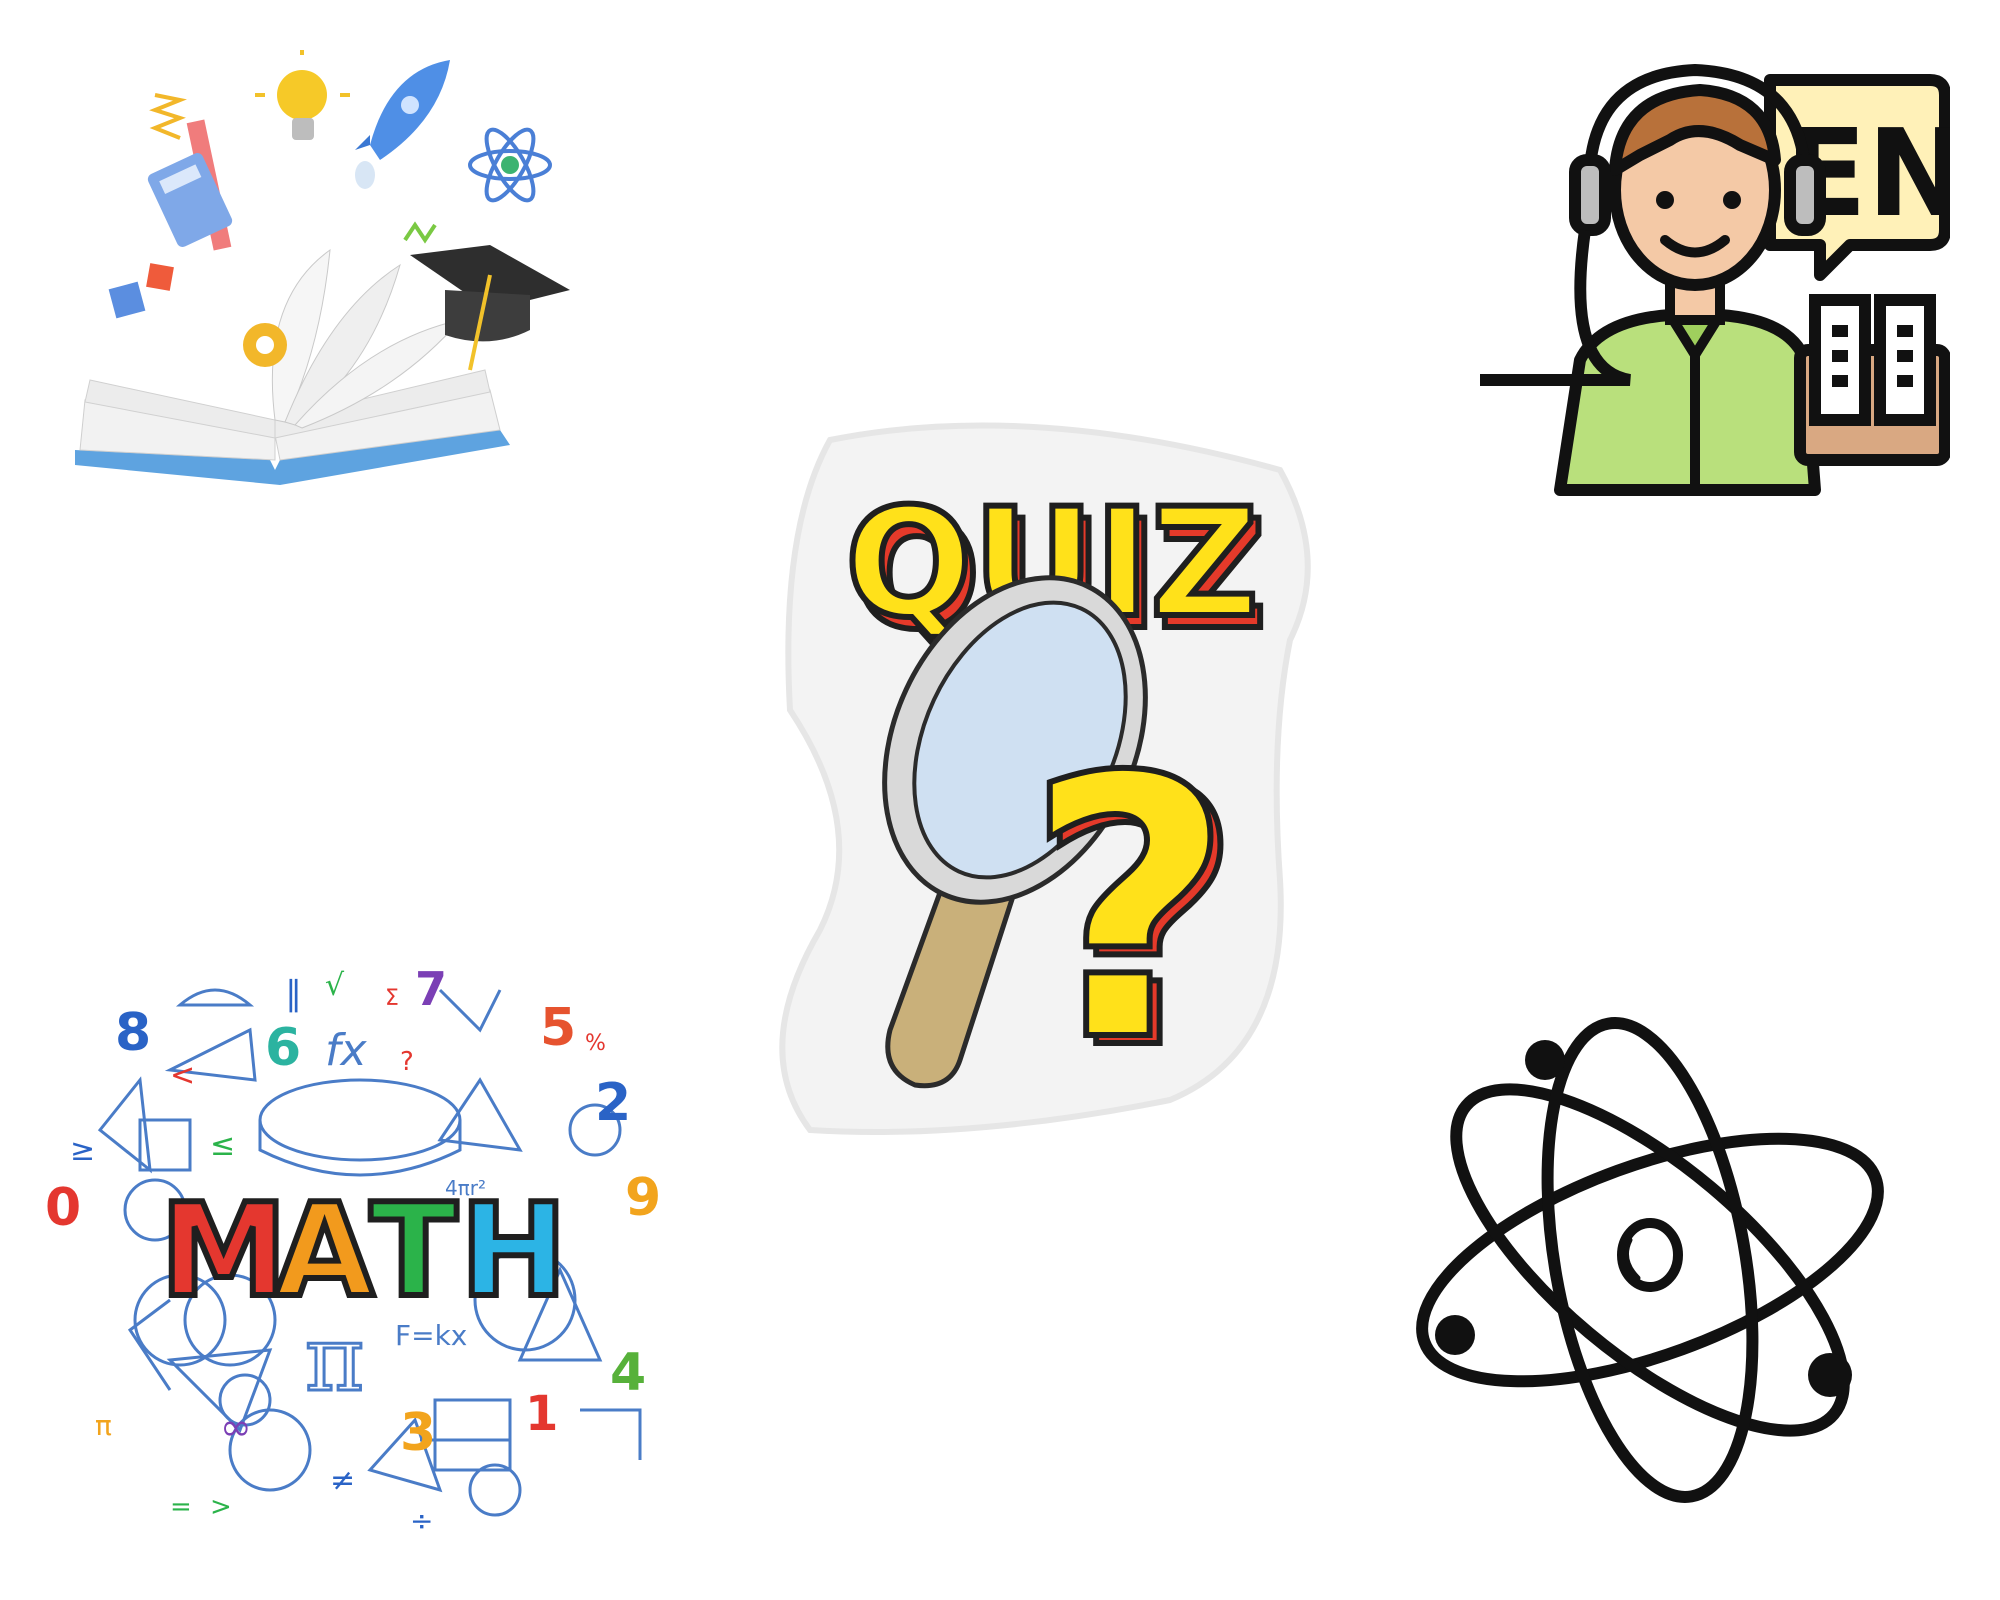 Image resolution: width=2000 pixels, height=1600 pixels. Describe the element at coordinates (628, 1373) in the screenshot. I see `math-number: 4` at that location.